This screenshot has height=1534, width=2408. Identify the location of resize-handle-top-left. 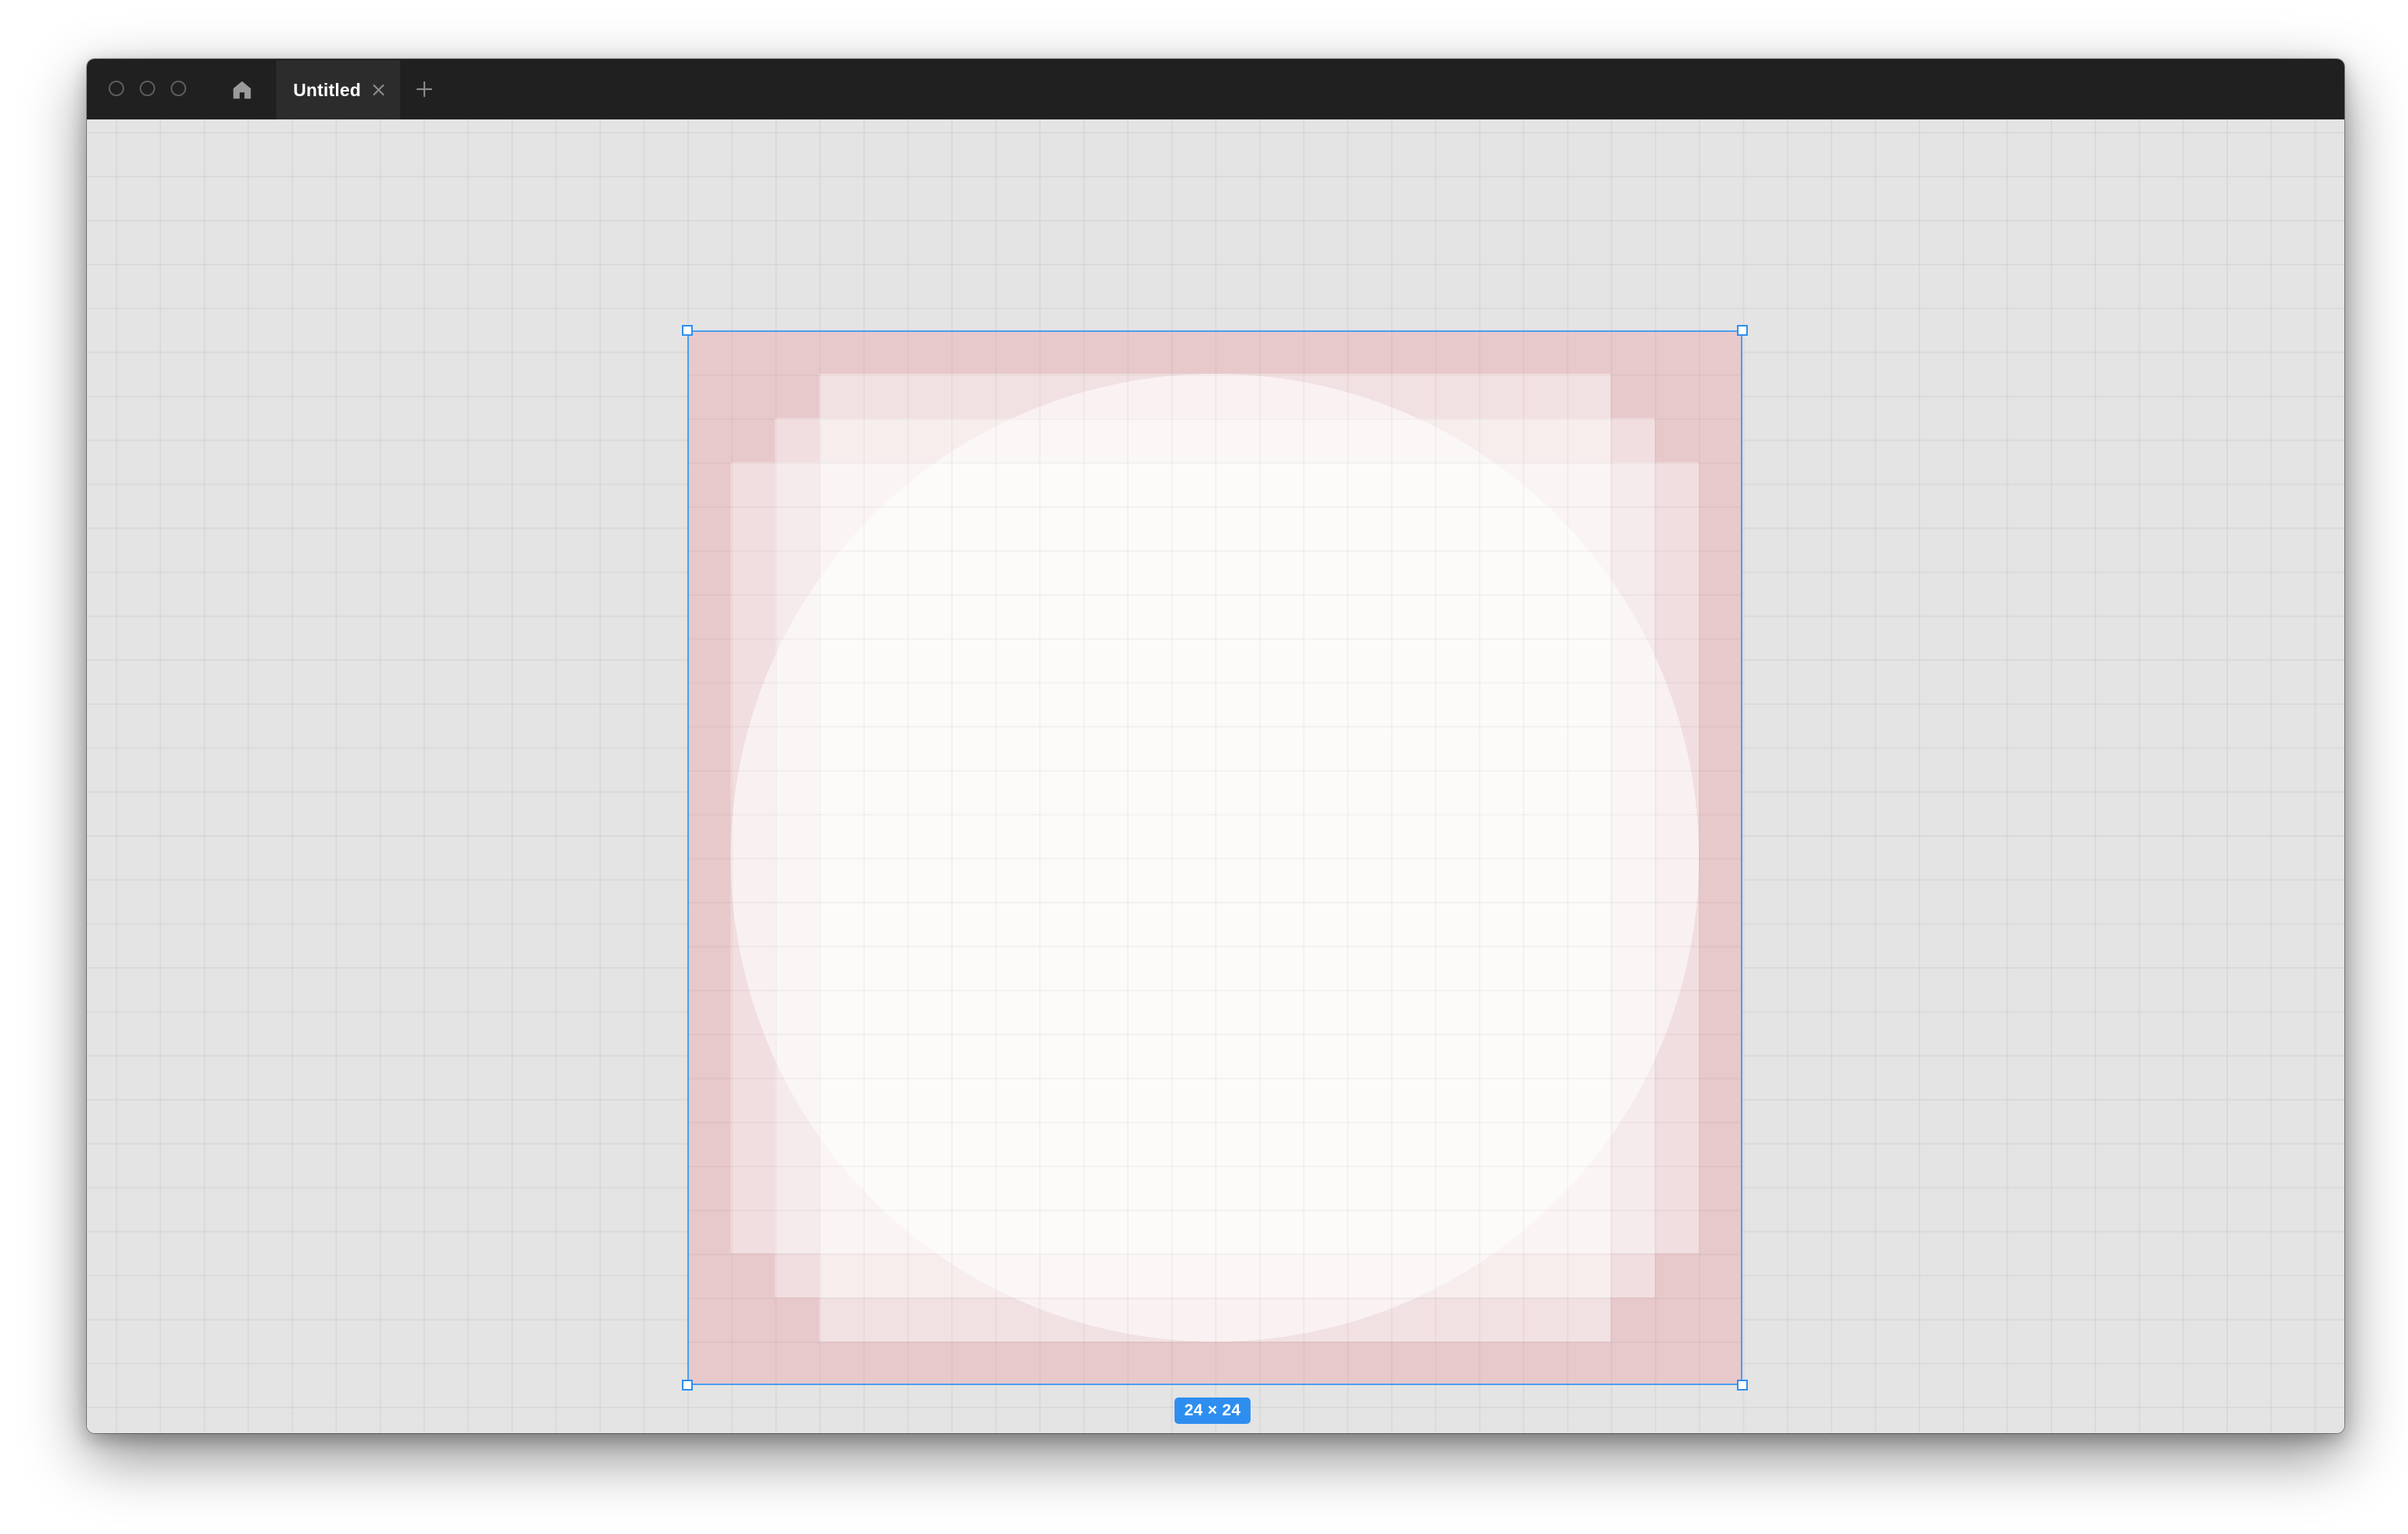
(687, 330).